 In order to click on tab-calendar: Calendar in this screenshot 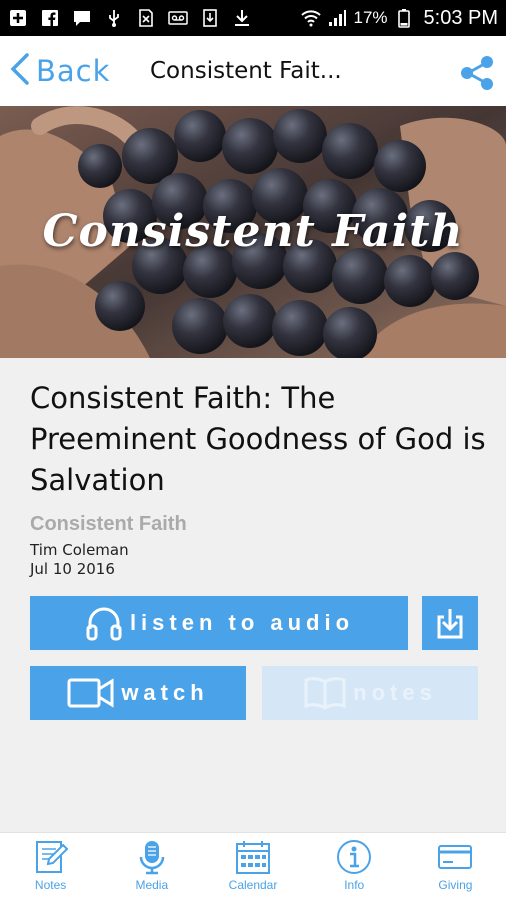, I will do `click(252, 866)`.